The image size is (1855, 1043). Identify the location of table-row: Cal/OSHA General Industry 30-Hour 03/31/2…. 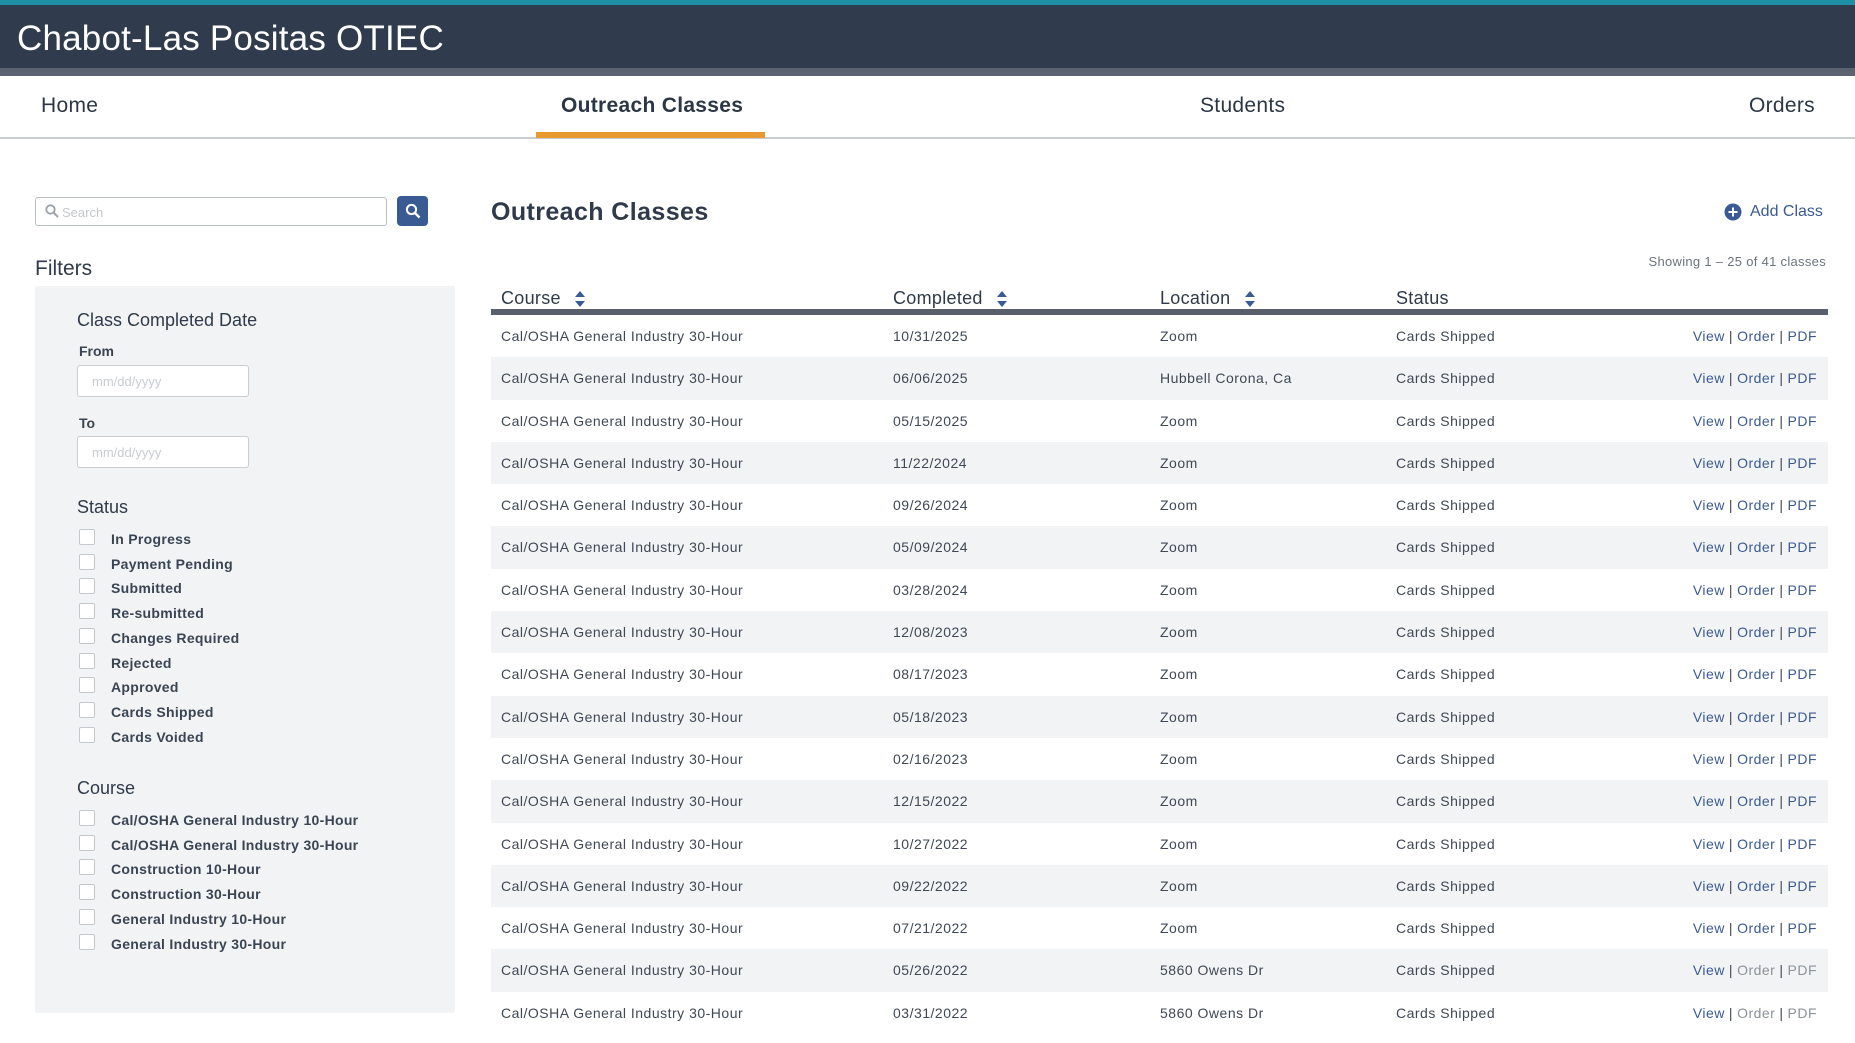
(1159, 1013).